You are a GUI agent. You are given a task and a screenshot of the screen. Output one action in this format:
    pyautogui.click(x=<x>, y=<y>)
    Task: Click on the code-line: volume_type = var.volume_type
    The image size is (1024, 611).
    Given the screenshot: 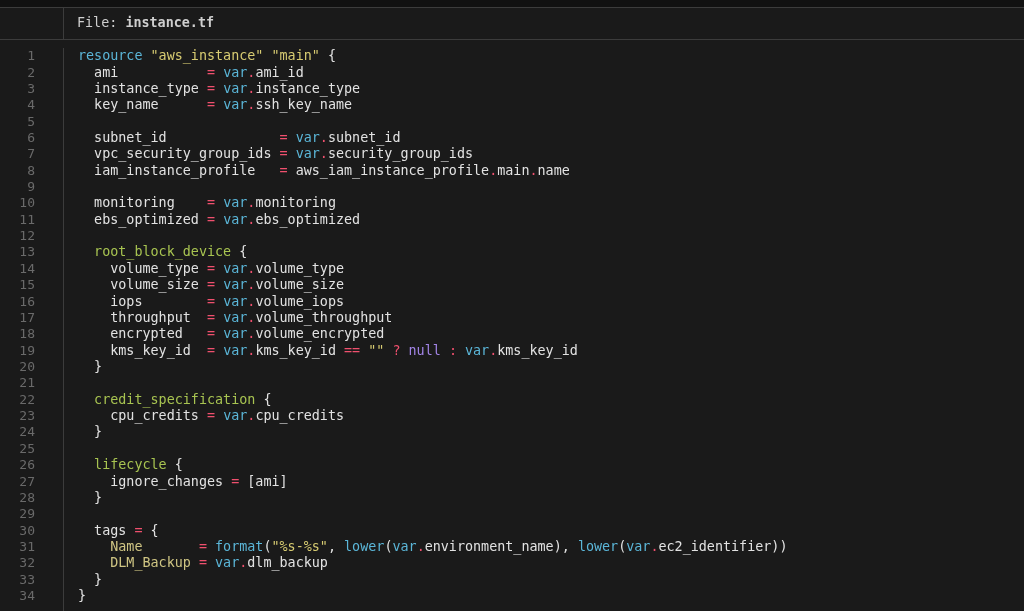 What is the action you would take?
    pyautogui.click(x=227, y=268)
    